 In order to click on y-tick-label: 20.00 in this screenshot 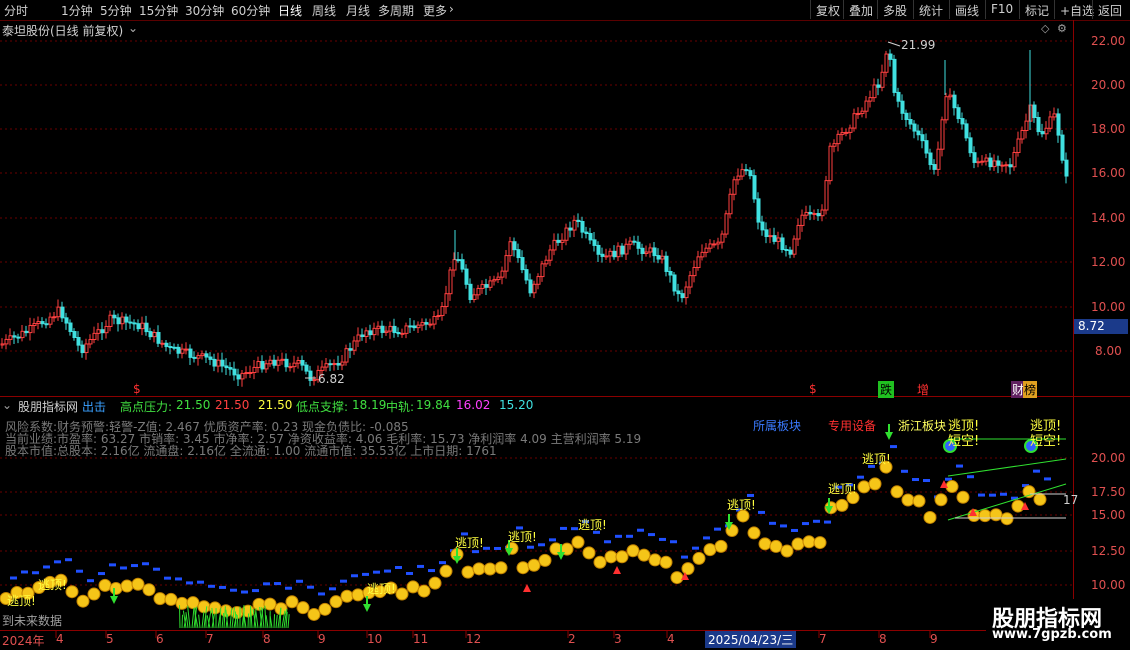, I will do `click(1108, 85)`.